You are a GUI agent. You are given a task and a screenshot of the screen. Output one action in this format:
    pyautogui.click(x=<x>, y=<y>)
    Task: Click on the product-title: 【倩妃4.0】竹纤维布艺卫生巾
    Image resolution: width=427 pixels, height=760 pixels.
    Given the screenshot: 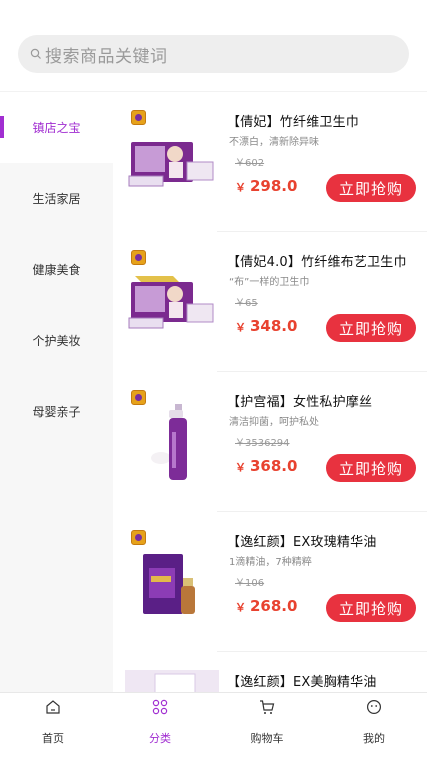 What is the action you would take?
    pyautogui.click(x=317, y=262)
    